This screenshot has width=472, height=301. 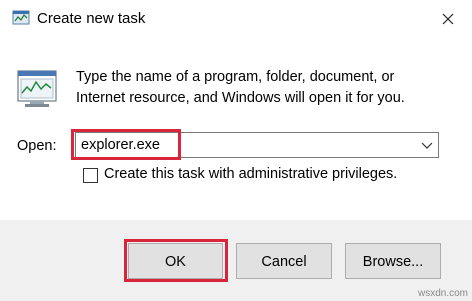 I want to click on watermark: wsxdn.com, so click(x=443, y=293).